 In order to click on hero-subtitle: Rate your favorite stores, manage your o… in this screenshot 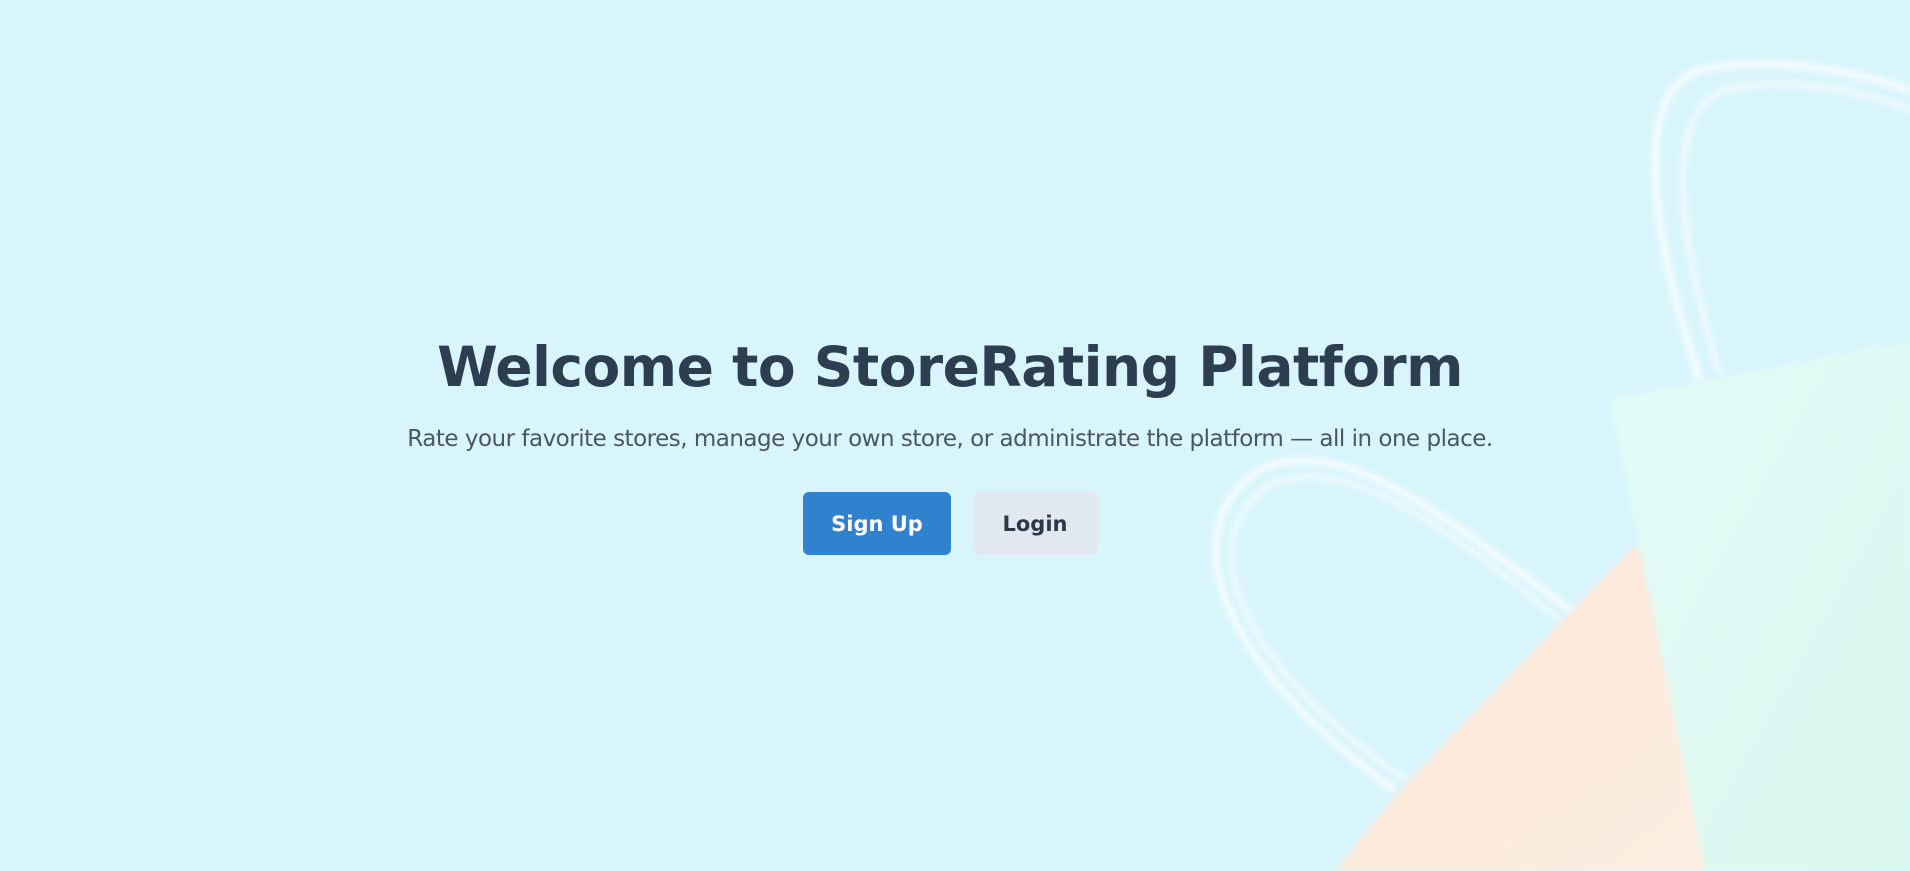, I will do `click(950, 439)`.